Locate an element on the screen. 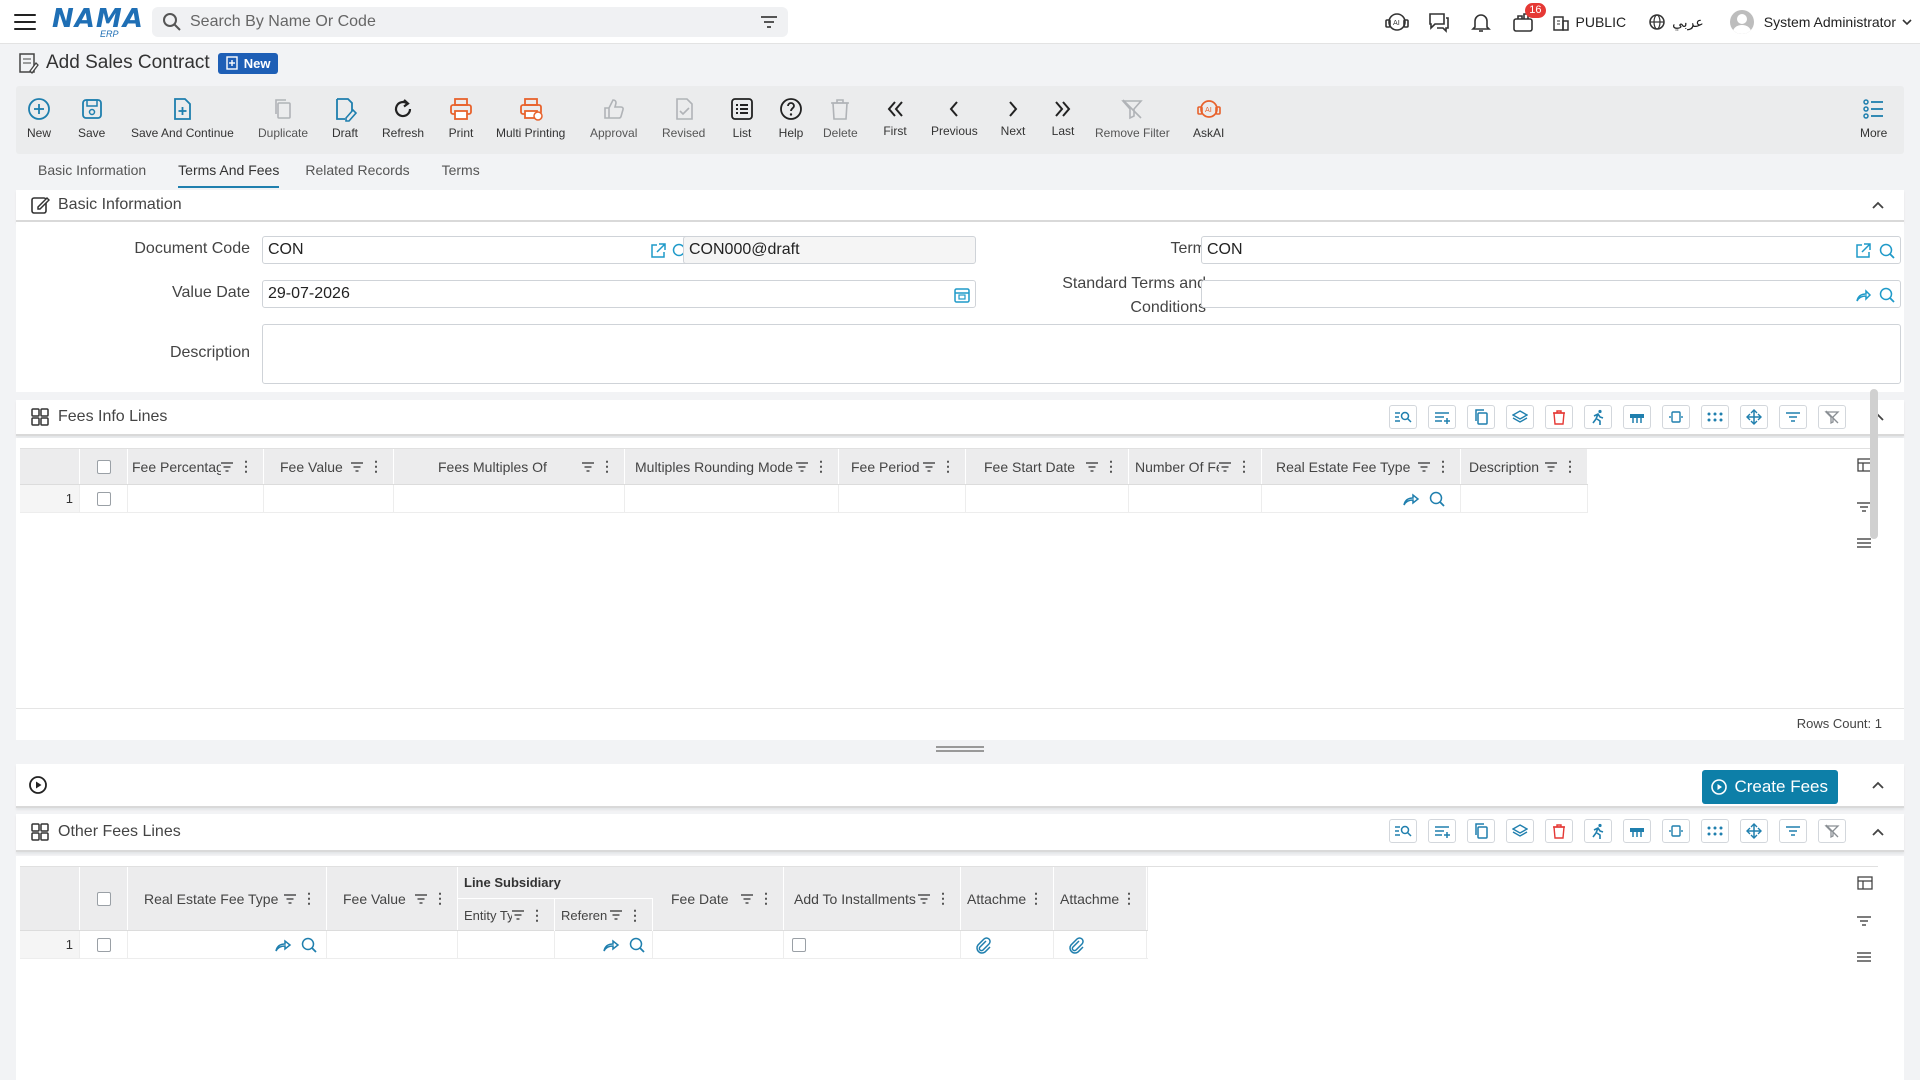 The width and height of the screenshot is (1920, 1080). column-header: Fee Start Date ⋮ is located at coordinates (1047, 466).